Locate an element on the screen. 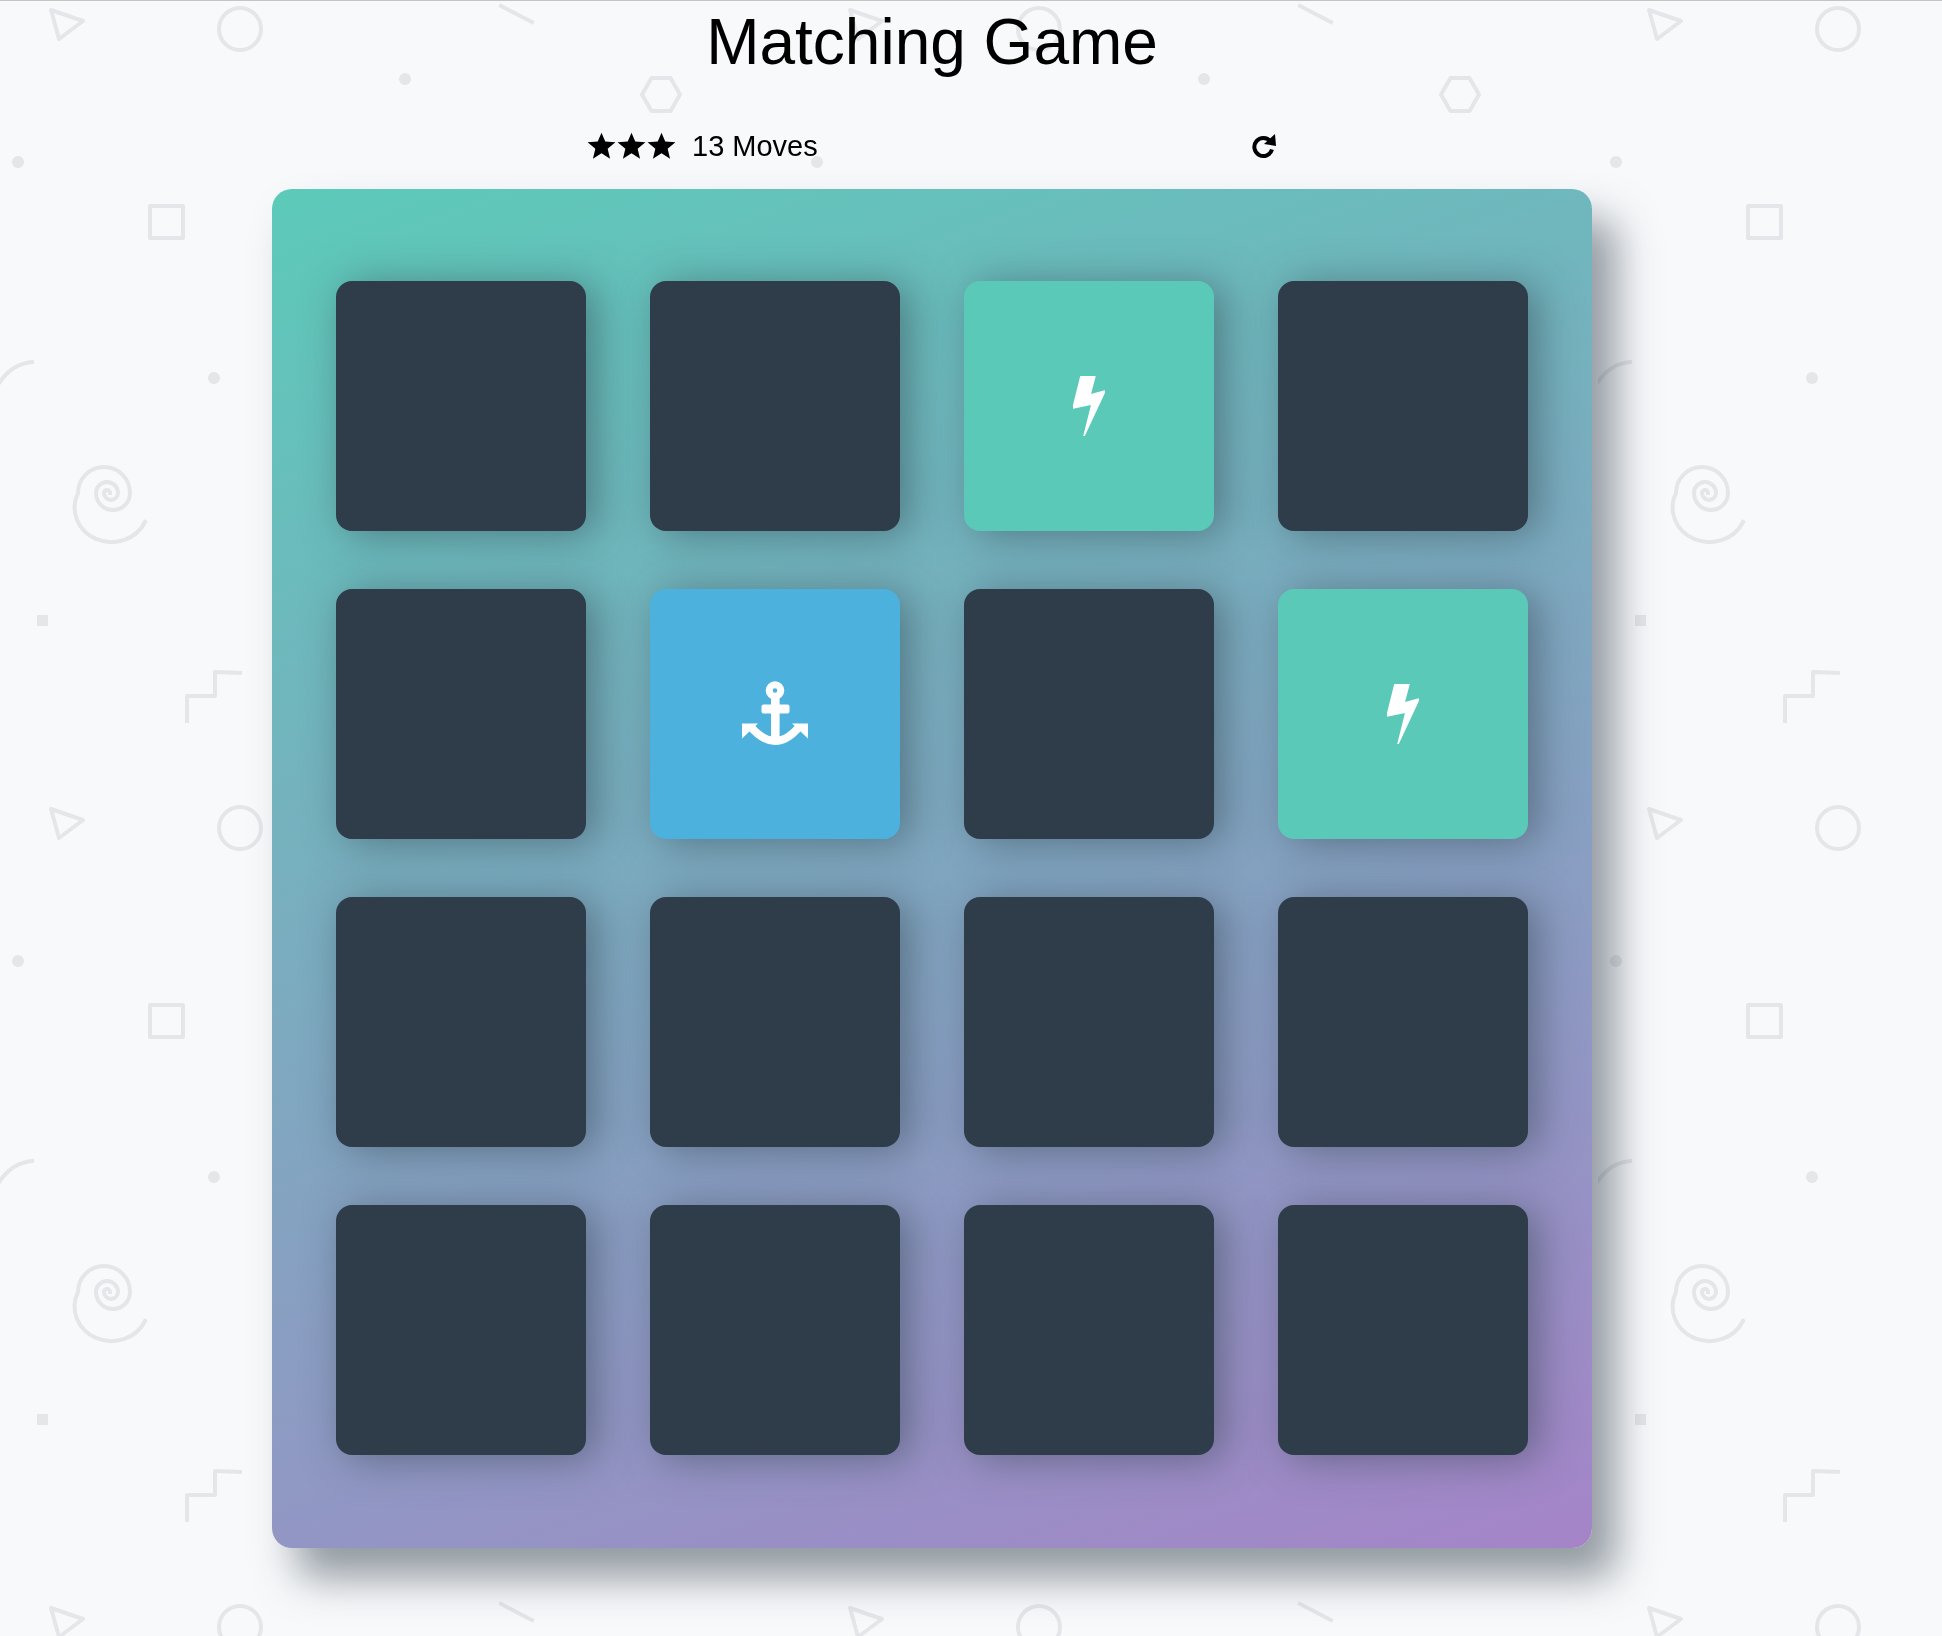 Image resolution: width=1942 pixels, height=1636 pixels. anchor-icon is located at coordinates (775, 714).